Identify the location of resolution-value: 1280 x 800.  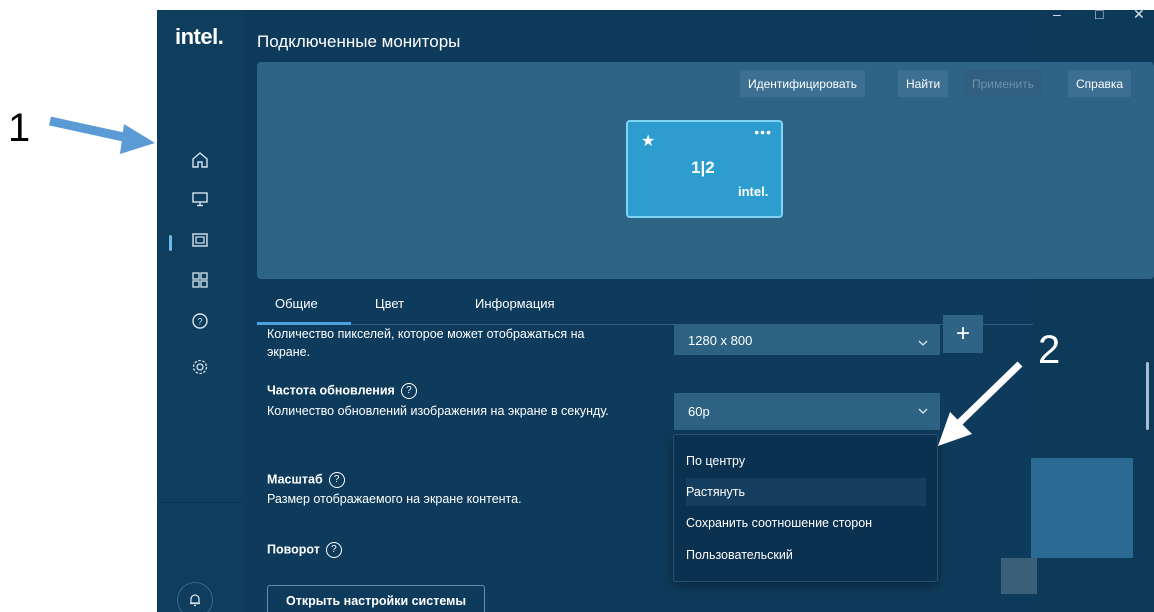
(720, 340).